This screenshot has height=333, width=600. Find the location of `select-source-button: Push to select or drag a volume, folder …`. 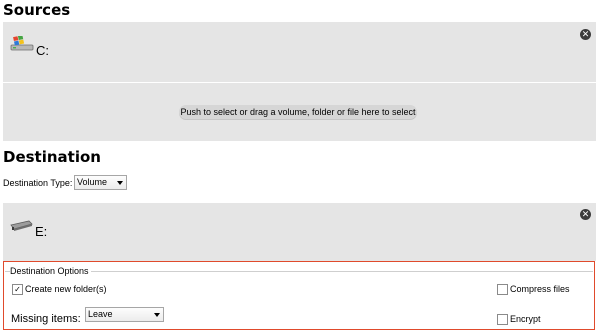

select-source-button: Push to select or drag a volume, folder … is located at coordinates (298, 112).